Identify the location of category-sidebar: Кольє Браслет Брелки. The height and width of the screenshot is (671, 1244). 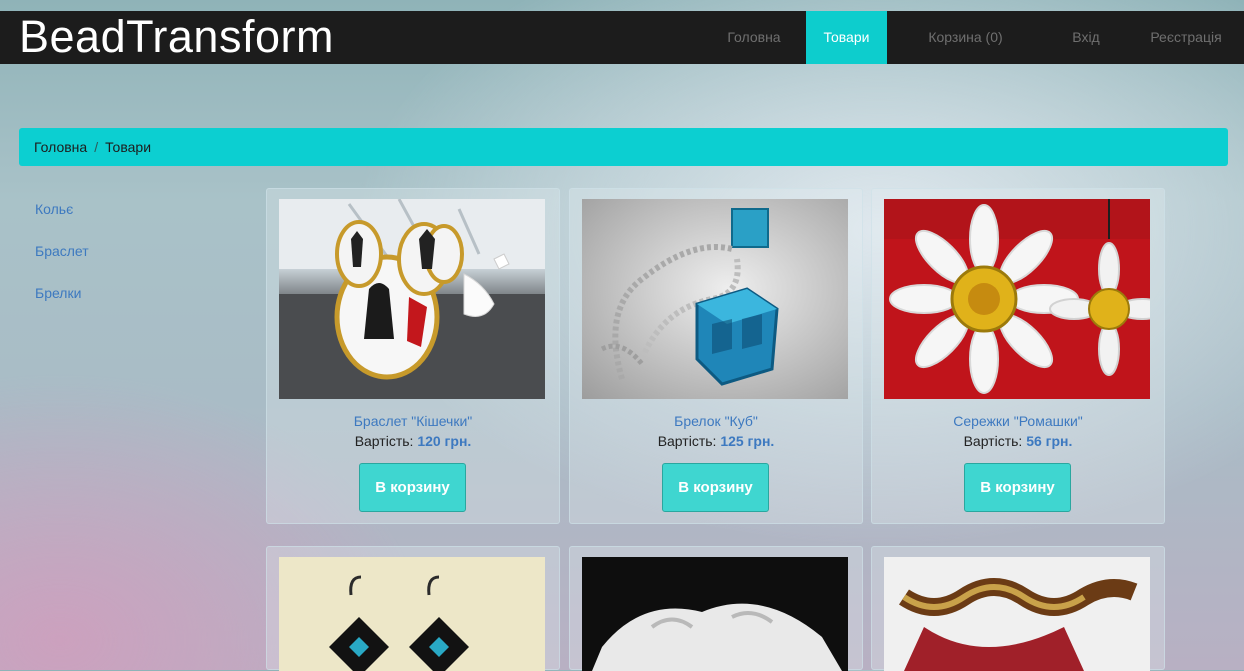
(62, 261).